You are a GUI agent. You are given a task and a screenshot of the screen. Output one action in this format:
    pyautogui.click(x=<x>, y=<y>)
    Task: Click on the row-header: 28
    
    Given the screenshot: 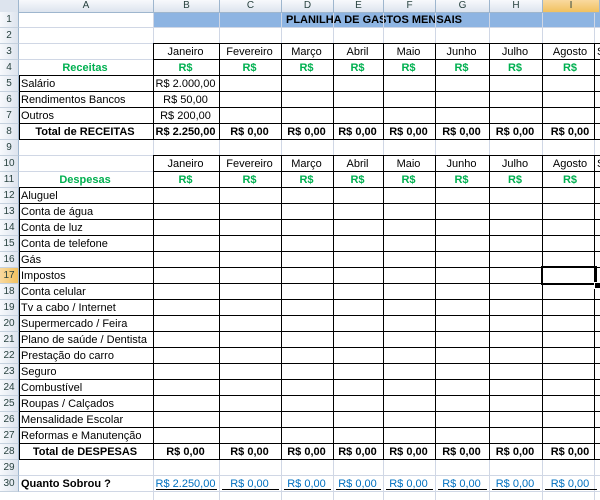 What is the action you would take?
    pyautogui.click(x=9, y=452)
    